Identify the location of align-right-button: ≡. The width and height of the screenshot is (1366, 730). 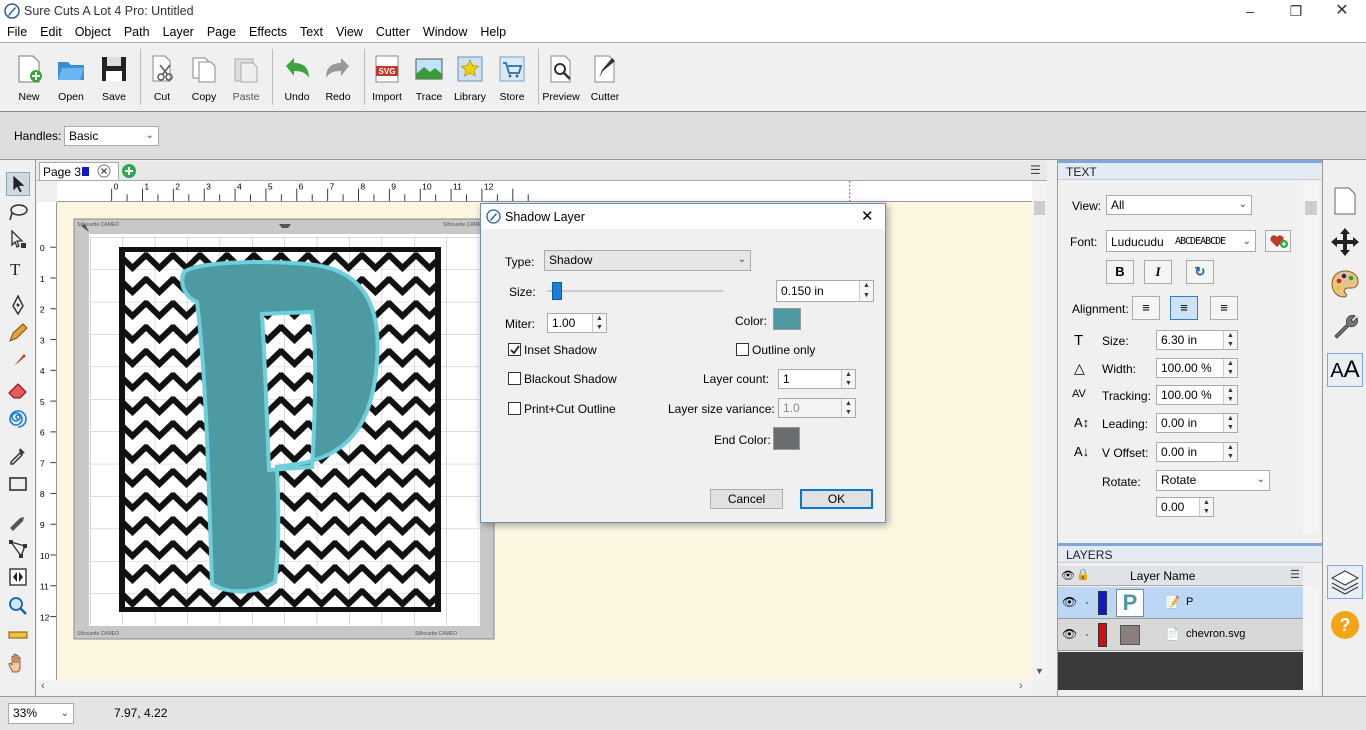
(1224, 308).